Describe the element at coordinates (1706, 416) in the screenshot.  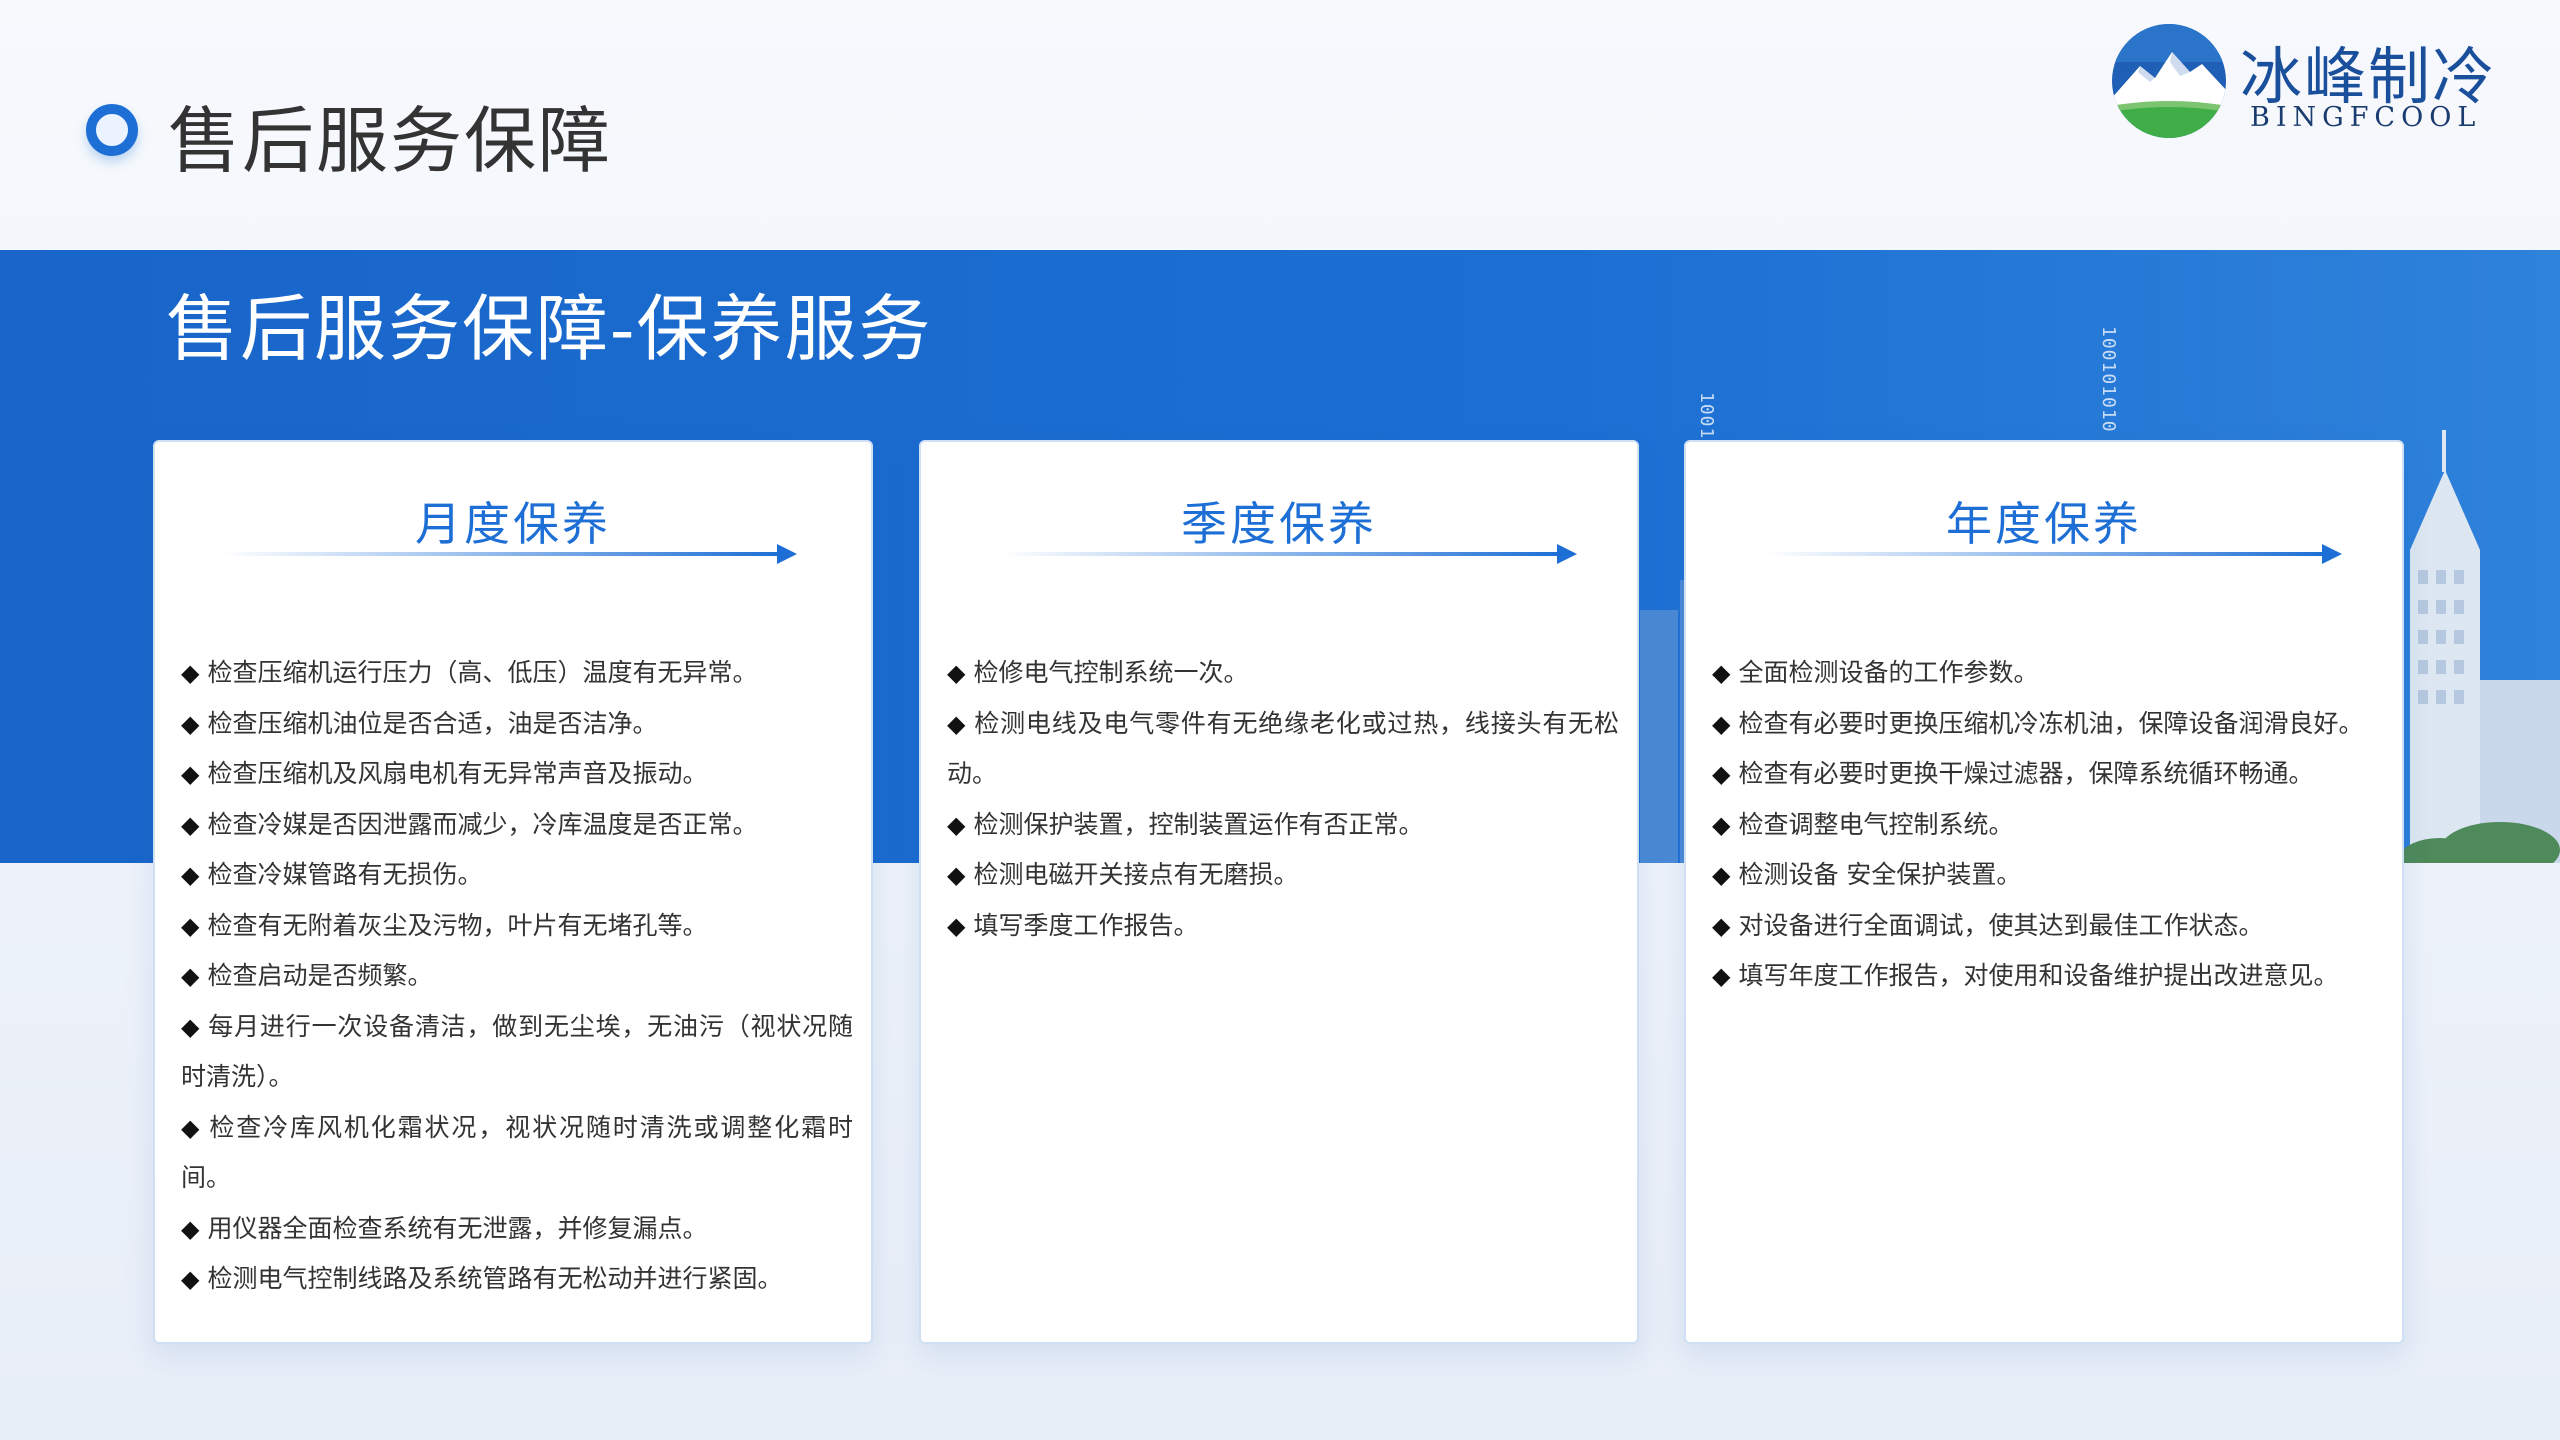
I see `binary-decoration: 1001` at that location.